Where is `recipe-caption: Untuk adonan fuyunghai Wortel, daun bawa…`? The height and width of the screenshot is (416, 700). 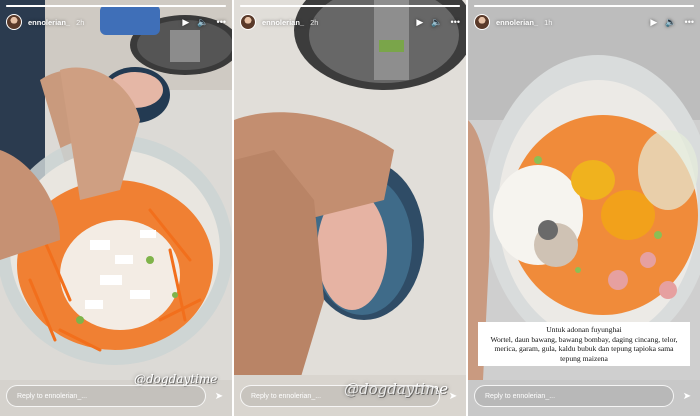 recipe-caption: Untuk adonan fuyunghai Wortel, daun bawa… is located at coordinates (584, 344).